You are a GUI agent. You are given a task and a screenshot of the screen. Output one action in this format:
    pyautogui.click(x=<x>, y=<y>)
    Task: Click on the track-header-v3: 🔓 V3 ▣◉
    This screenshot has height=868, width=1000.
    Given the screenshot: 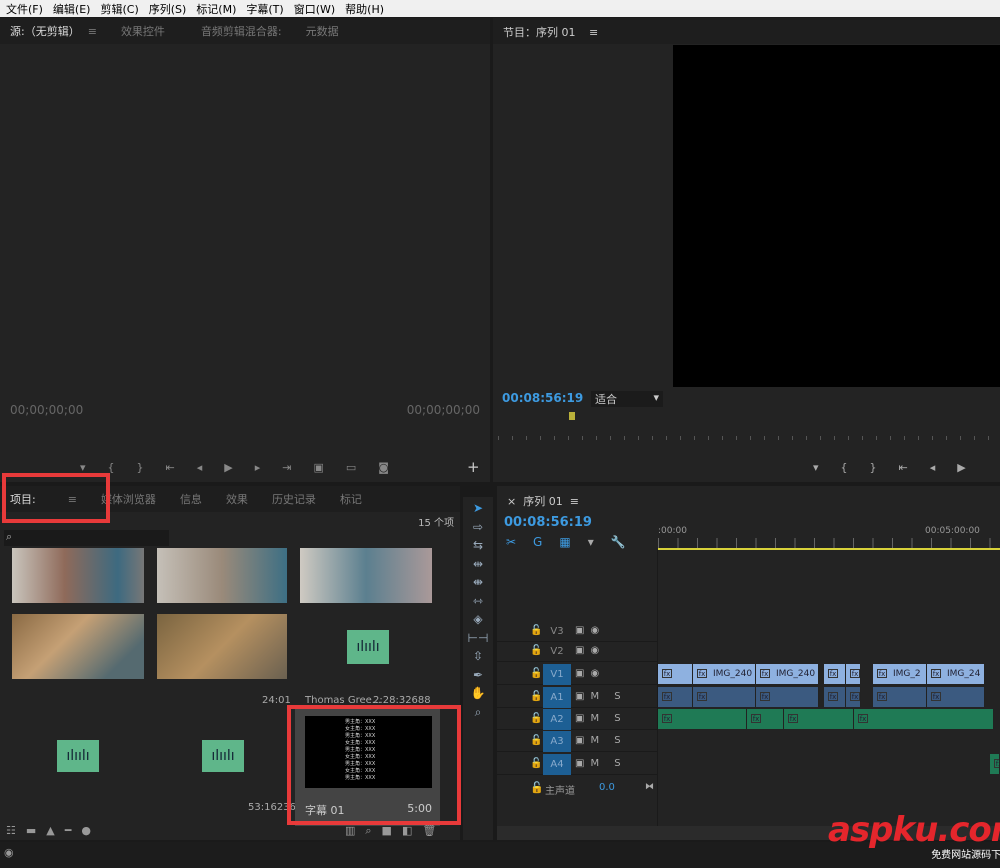 What is the action you would take?
    pyautogui.click(x=577, y=631)
    